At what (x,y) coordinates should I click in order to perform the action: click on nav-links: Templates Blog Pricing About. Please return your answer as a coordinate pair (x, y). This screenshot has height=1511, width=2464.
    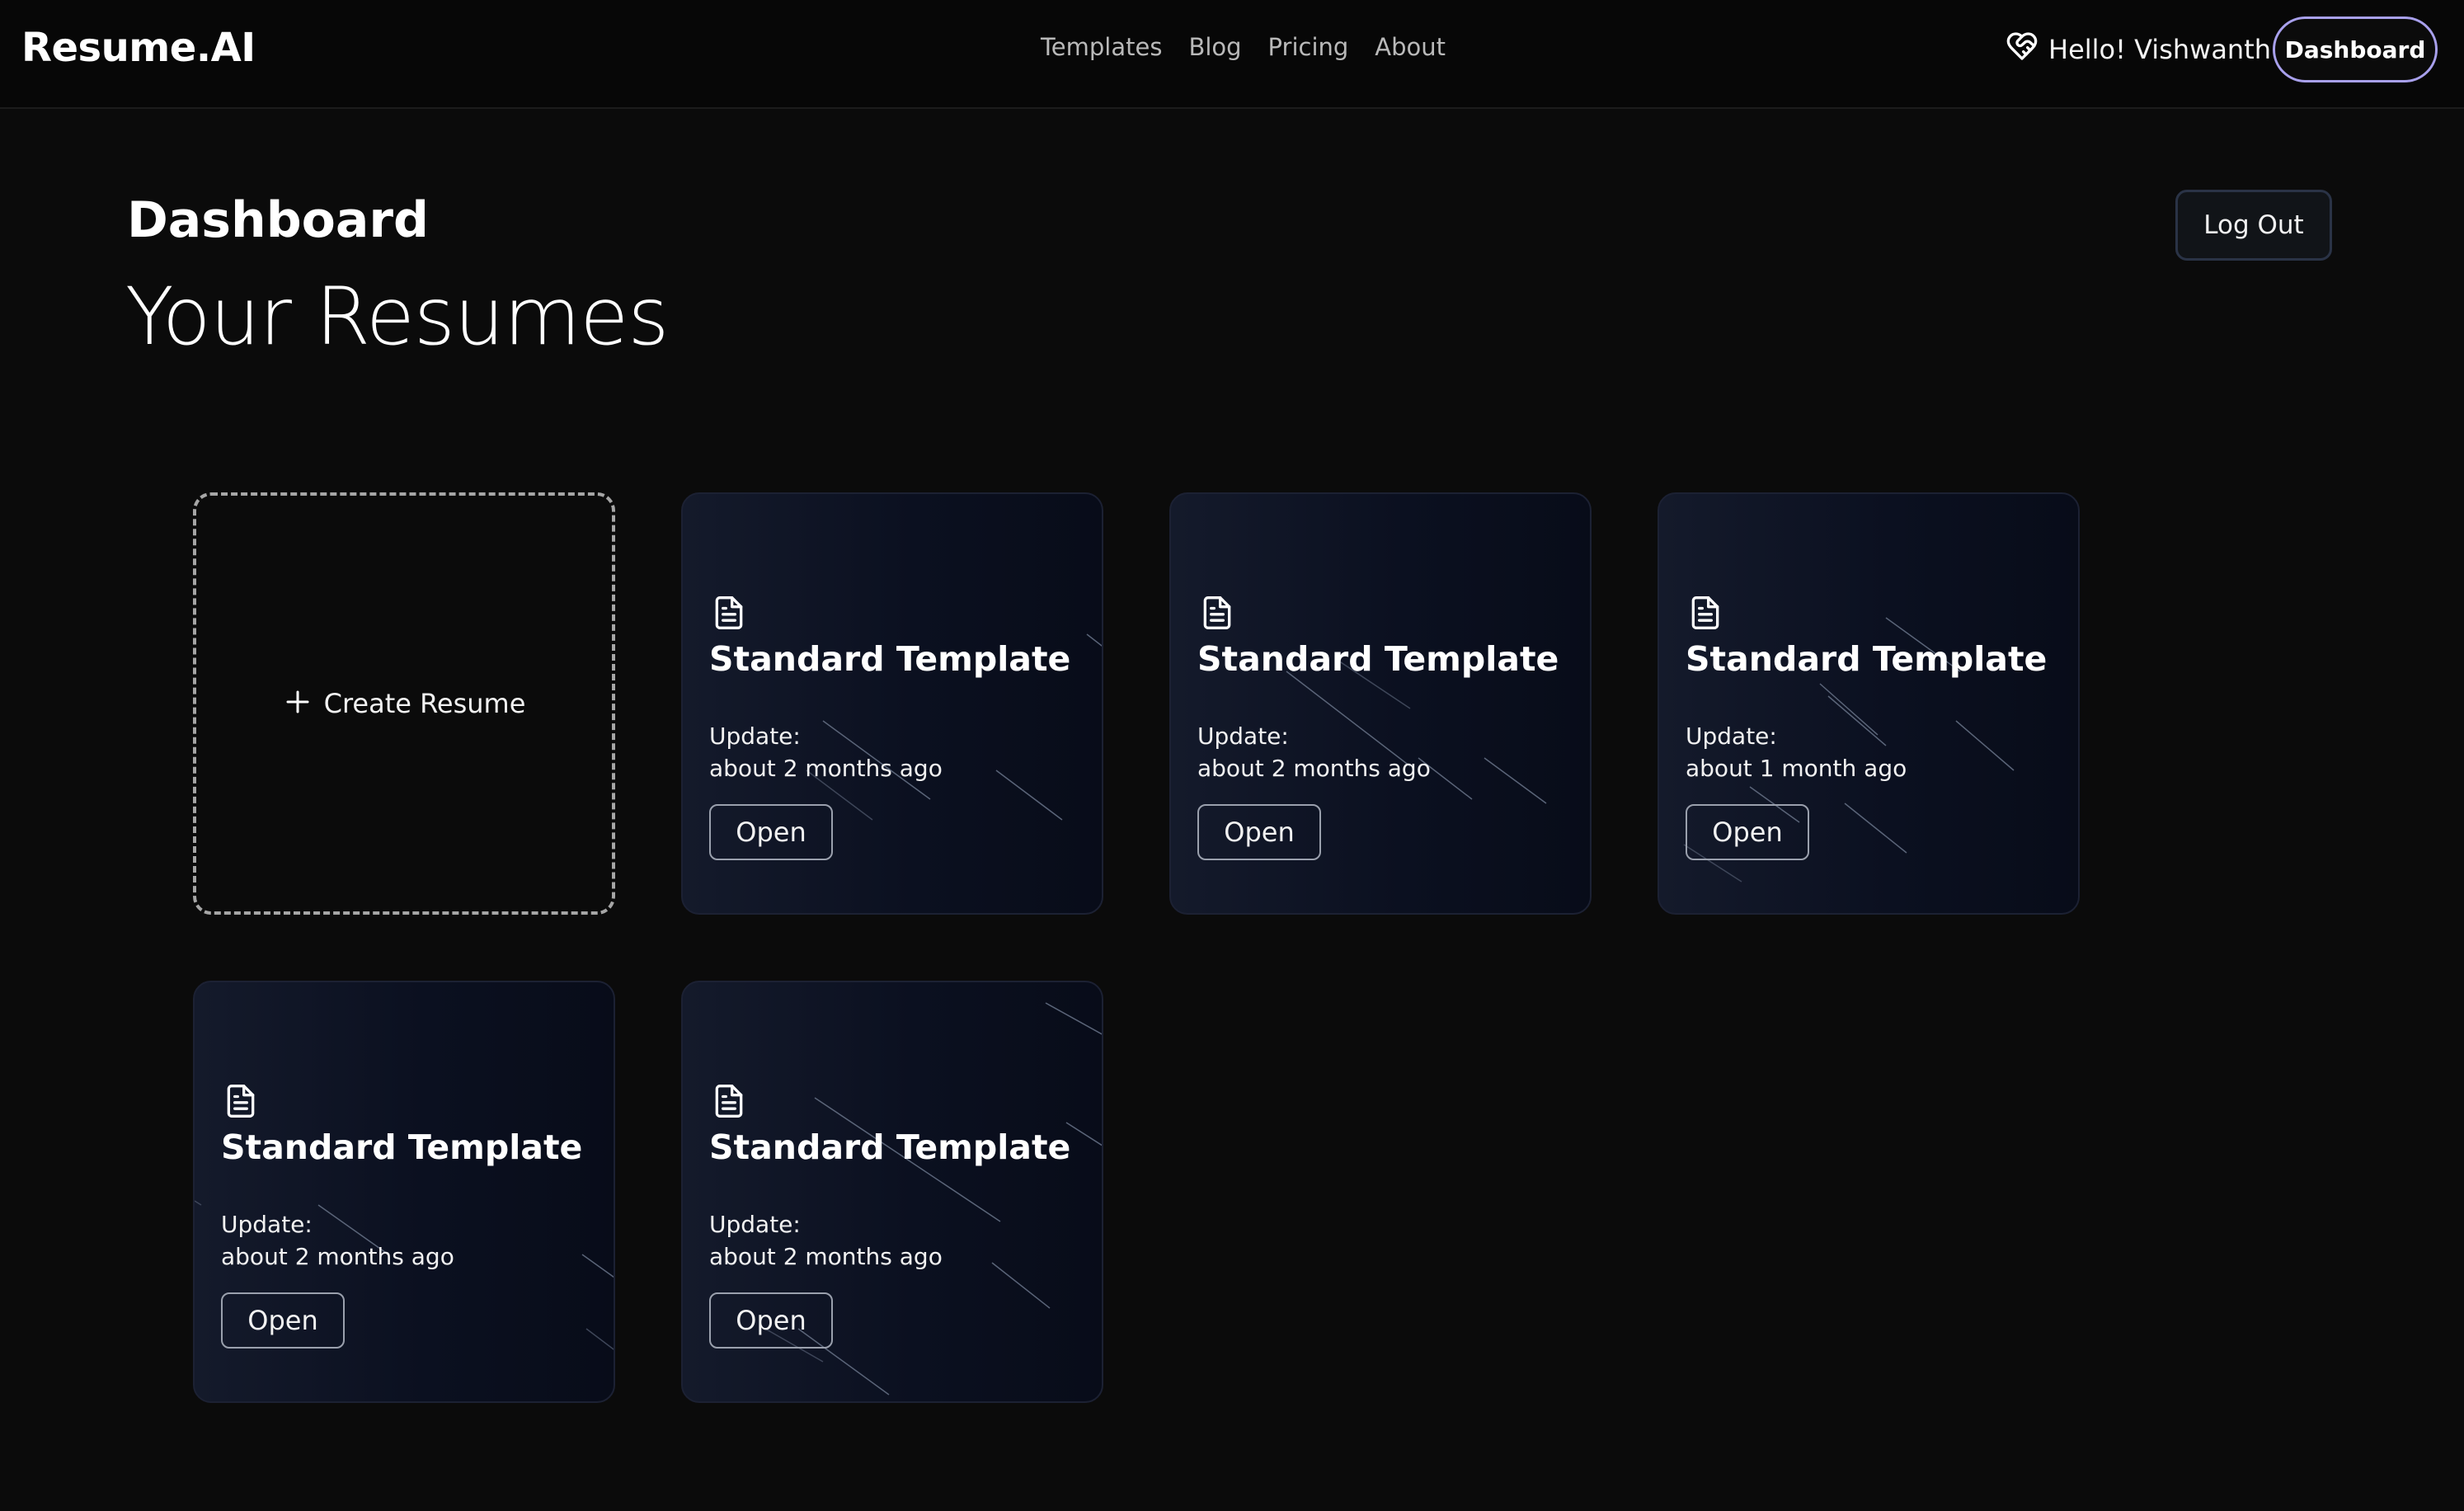
    Looking at the image, I should click on (1243, 47).